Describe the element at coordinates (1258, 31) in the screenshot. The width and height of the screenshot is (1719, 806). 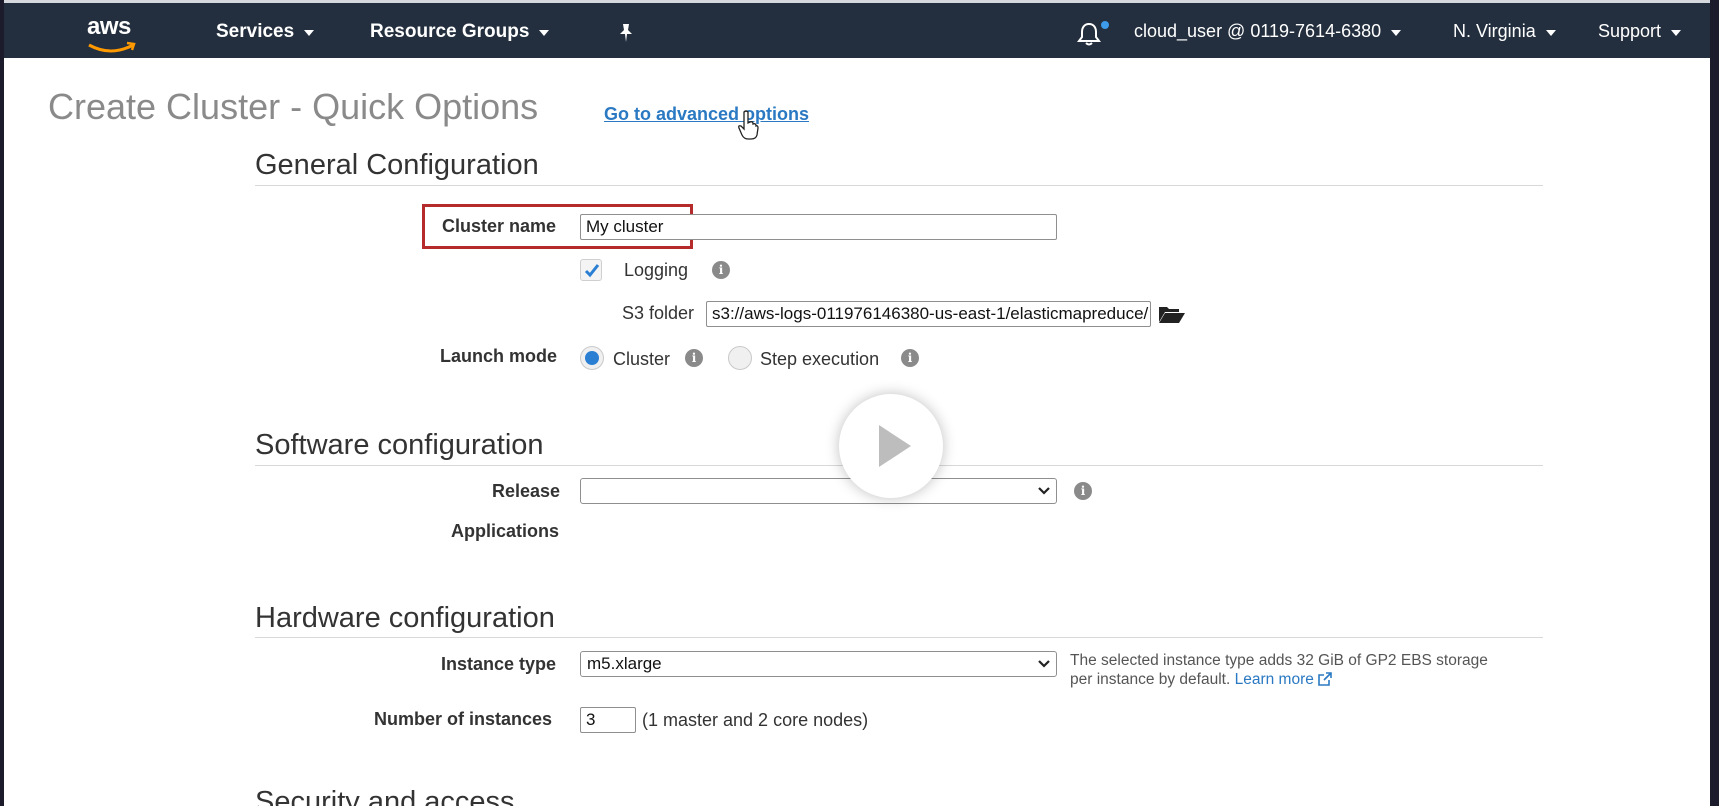
I see `account-label: cloud_user @ 0119-7614-6380` at that location.